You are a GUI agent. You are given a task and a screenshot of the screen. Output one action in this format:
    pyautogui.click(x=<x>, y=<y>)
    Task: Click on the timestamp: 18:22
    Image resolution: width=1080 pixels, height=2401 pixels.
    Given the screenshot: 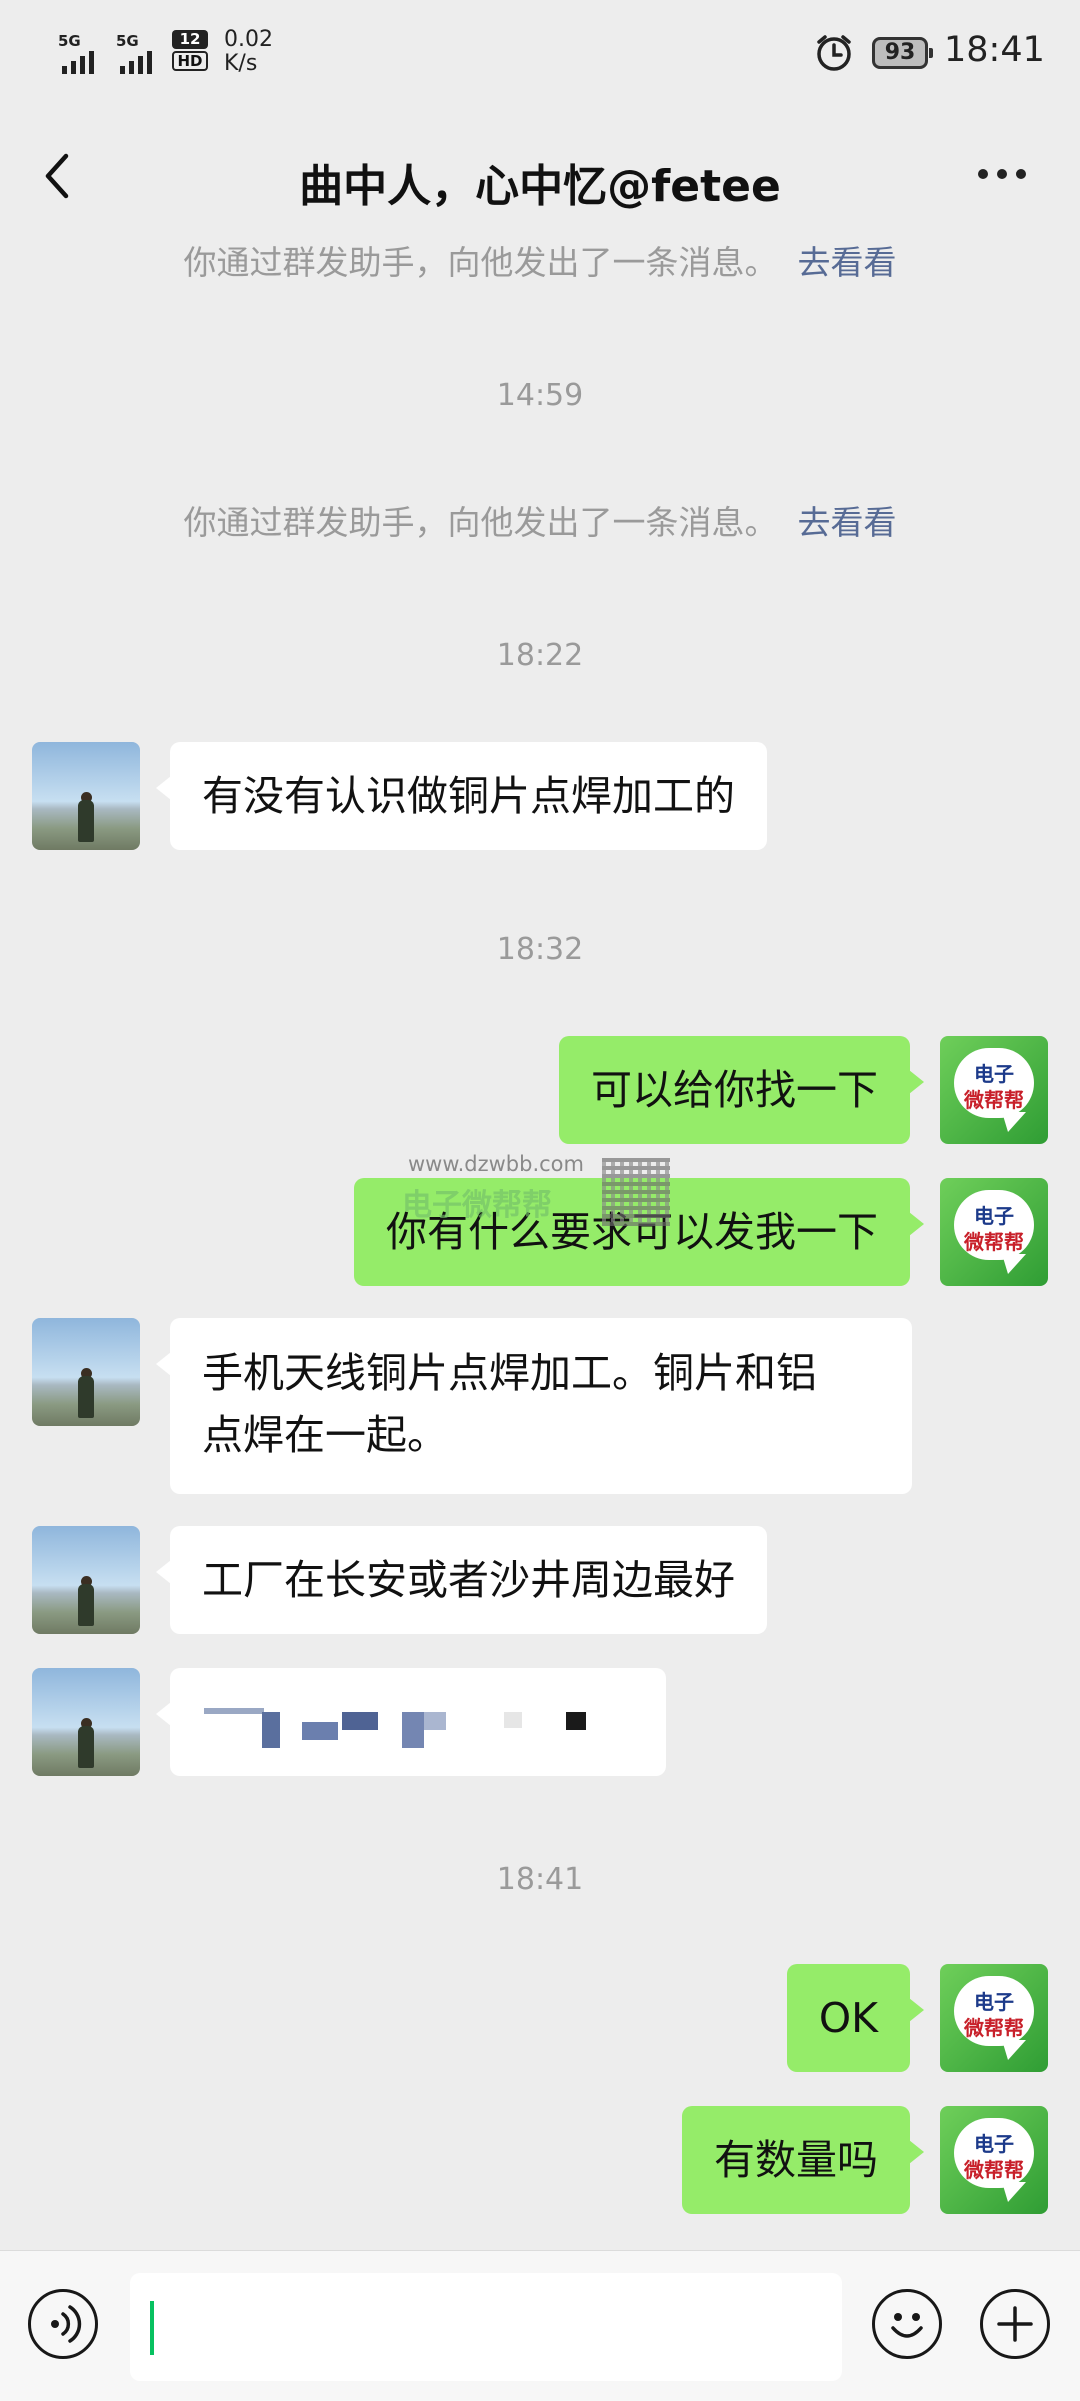 What is the action you would take?
    pyautogui.click(x=540, y=655)
    